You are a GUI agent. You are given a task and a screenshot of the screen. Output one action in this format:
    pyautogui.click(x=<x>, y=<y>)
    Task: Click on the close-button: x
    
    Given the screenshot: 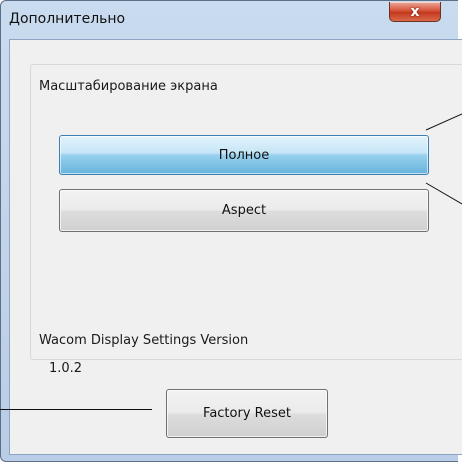 What is the action you would take?
    pyautogui.click(x=415, y=12)
    